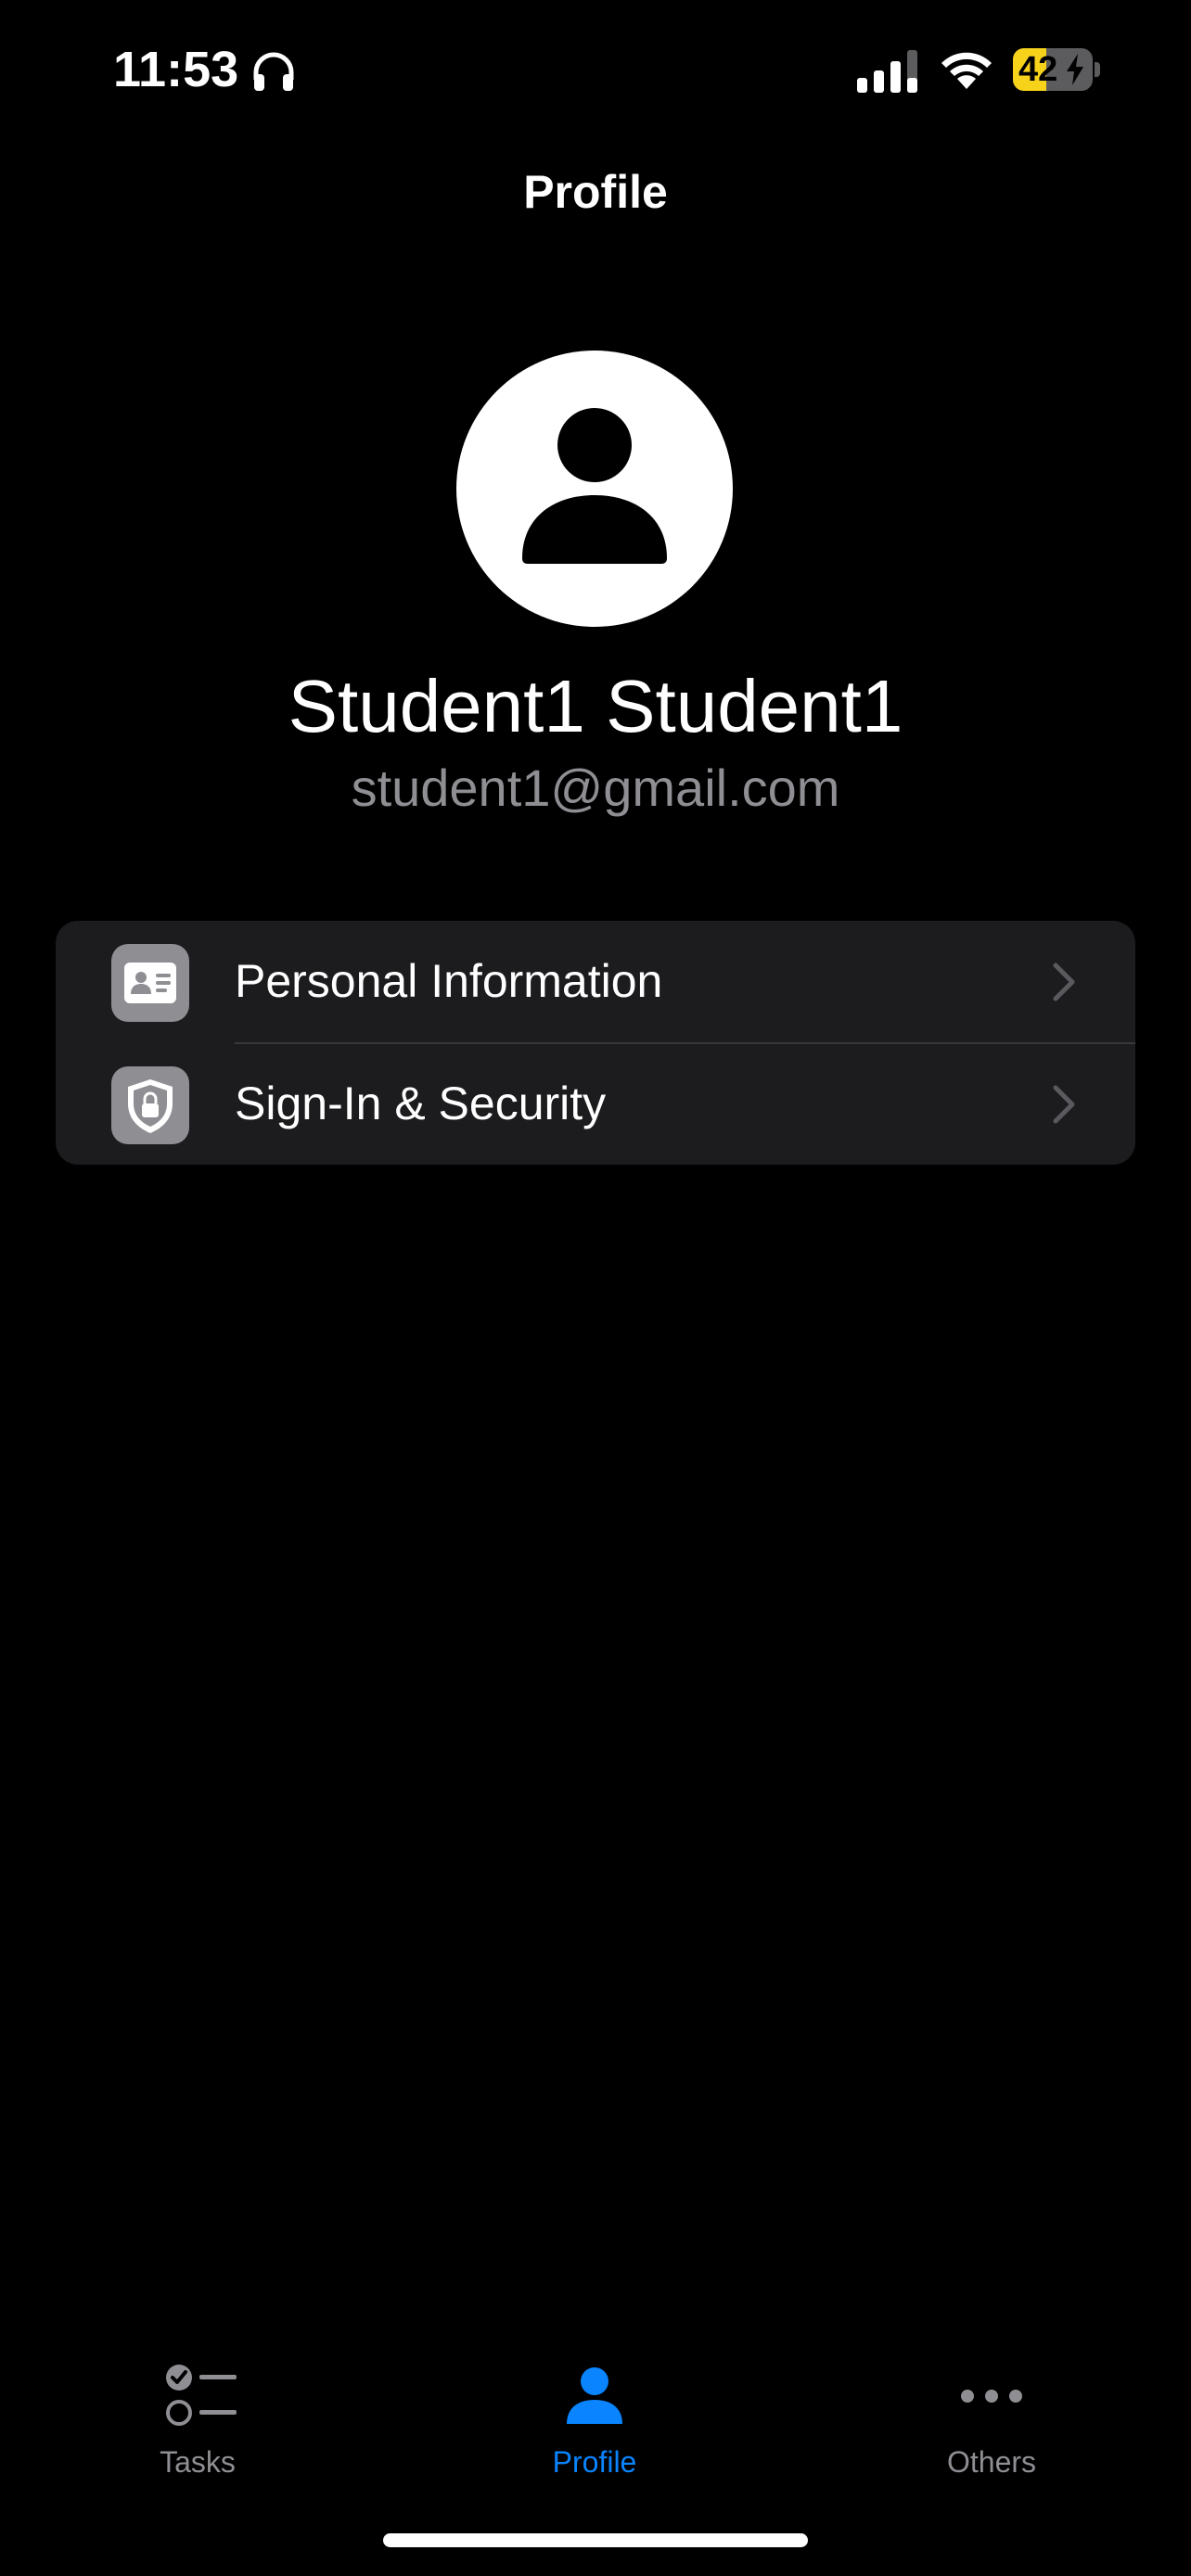 The image size is (1191, 2576). What do you see at coordinates (594, 486) in the screenshot?
I see `person-silhouette-icon` at bounding box center [594, 486].